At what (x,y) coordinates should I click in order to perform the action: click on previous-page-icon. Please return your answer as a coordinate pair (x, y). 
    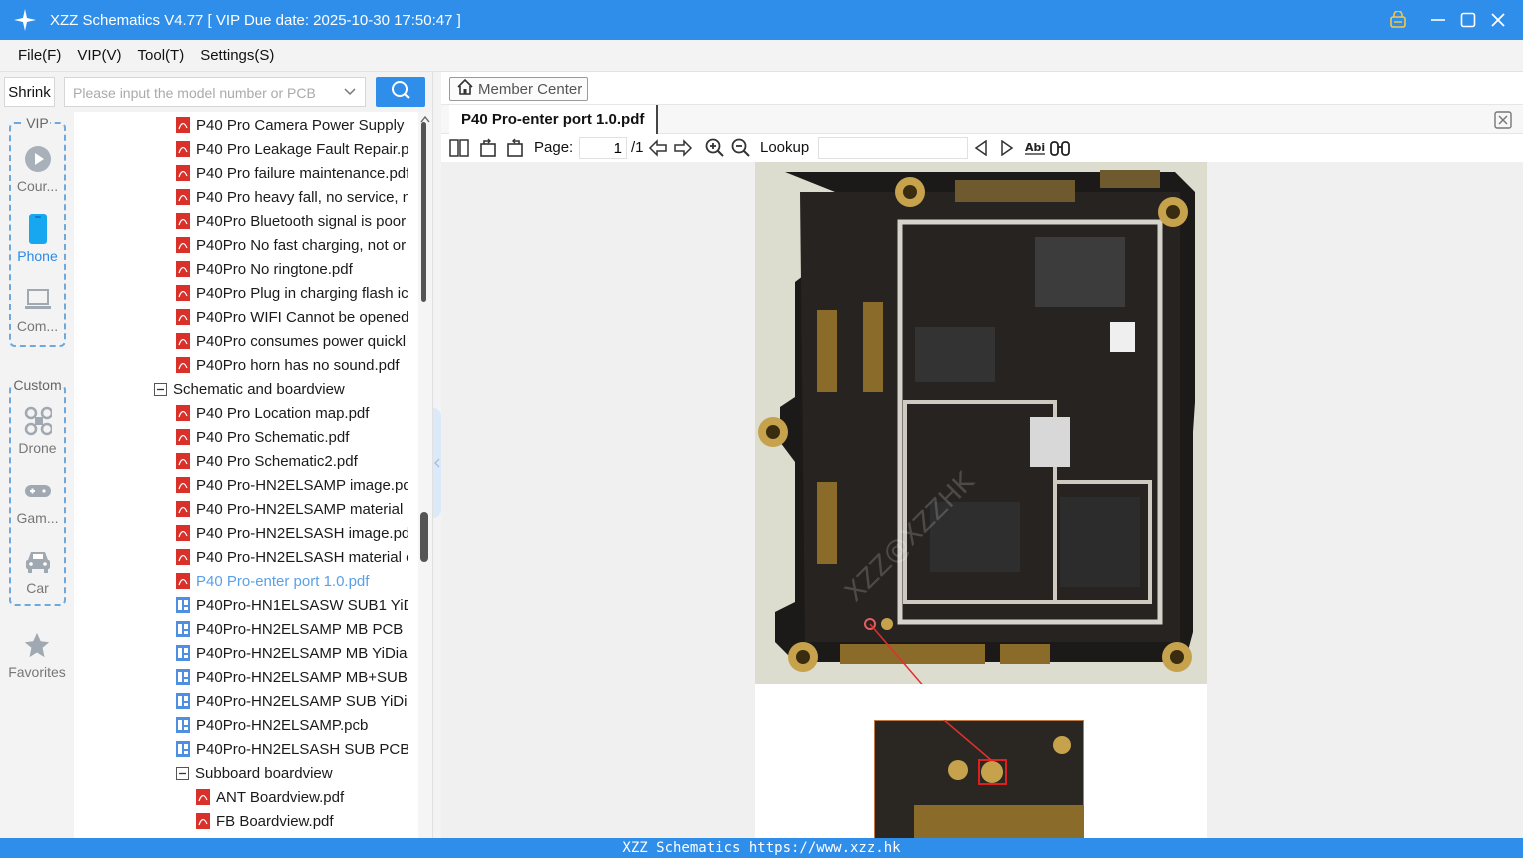
    Looking at the image, I should click on (658, 148).